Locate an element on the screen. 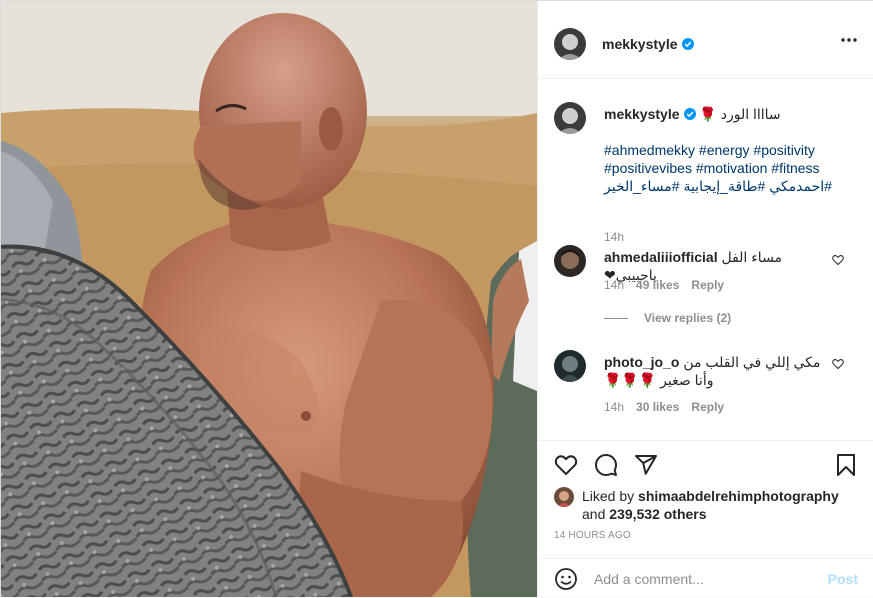 Image resolution: width=873 pixels, height=598 pixels. likes-count: 239,532 others is located at coordinates (657, 514).